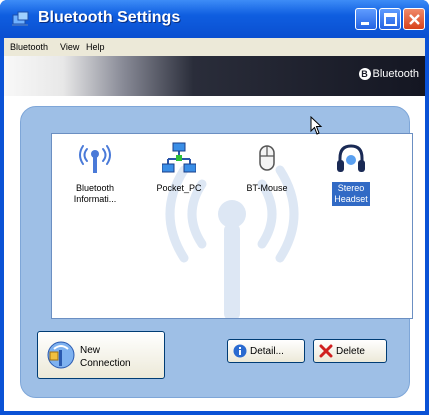 The height and width of the screenshot is (415, 429). Describe the element at coordinates (316, 125) in the screenshot. I see `mouse-pointer-icon` at that location.